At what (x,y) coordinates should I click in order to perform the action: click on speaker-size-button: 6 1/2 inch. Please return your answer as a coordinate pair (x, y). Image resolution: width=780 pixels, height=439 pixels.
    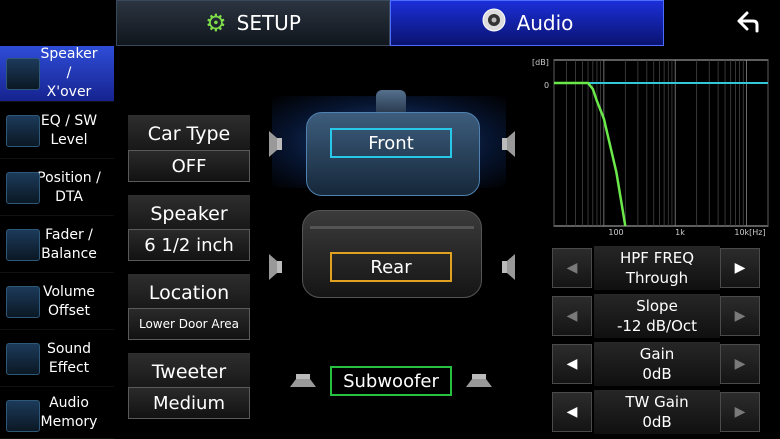
    Looking at the image, I should click on (189, 245).